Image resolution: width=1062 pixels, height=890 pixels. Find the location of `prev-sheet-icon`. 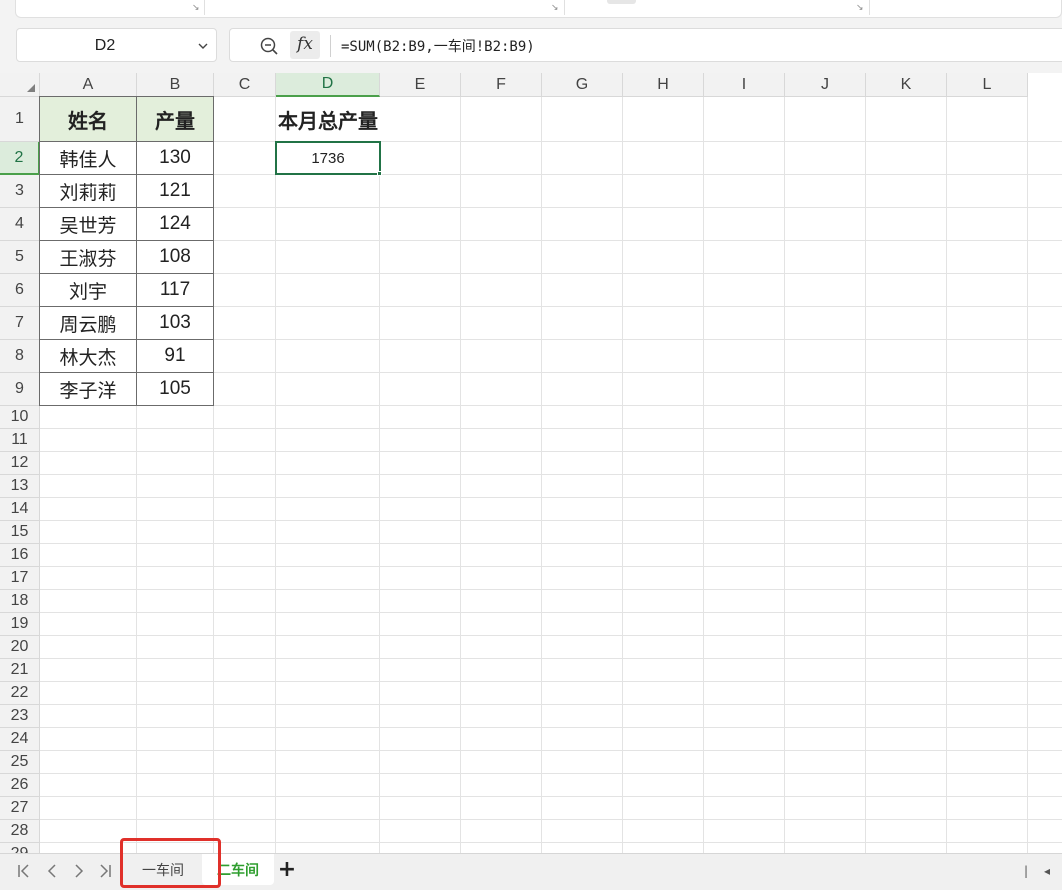

prev-sheet-icon is located at coordinates (52, 871).